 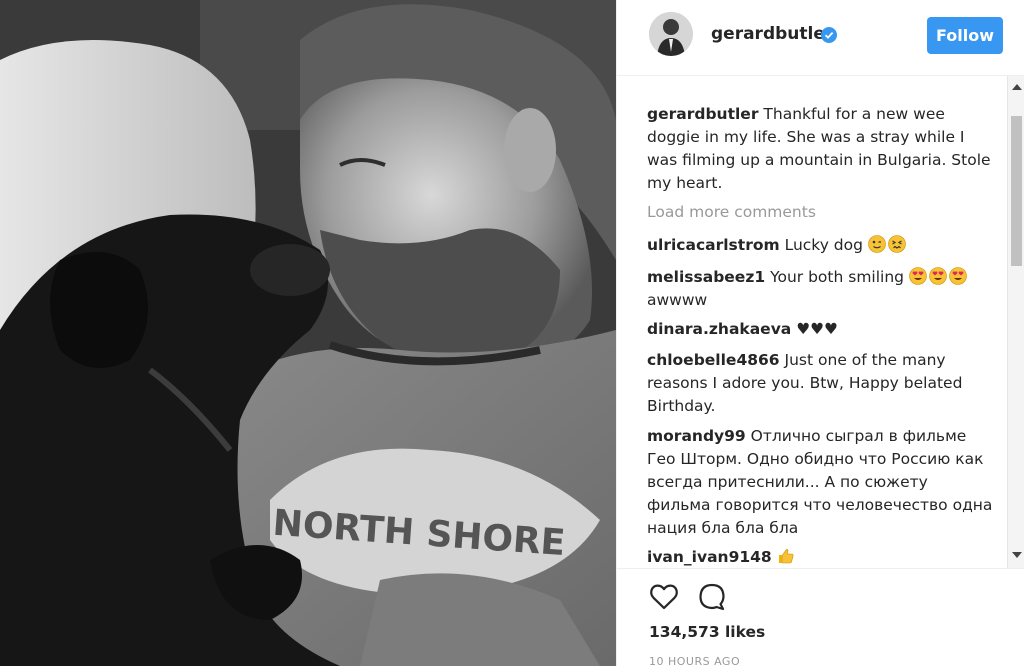 What do you see at coordinates (1016, 191) in the screenshot?
I see `scrollbar-thumb` at bounding box center [1016, 191].